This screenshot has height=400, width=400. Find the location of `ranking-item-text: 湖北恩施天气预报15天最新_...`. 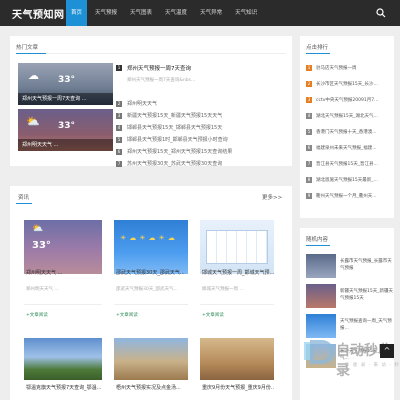

ranking-item-text: 湖北恩施天气预报15天最新_... is located at coordinates (347, 180).